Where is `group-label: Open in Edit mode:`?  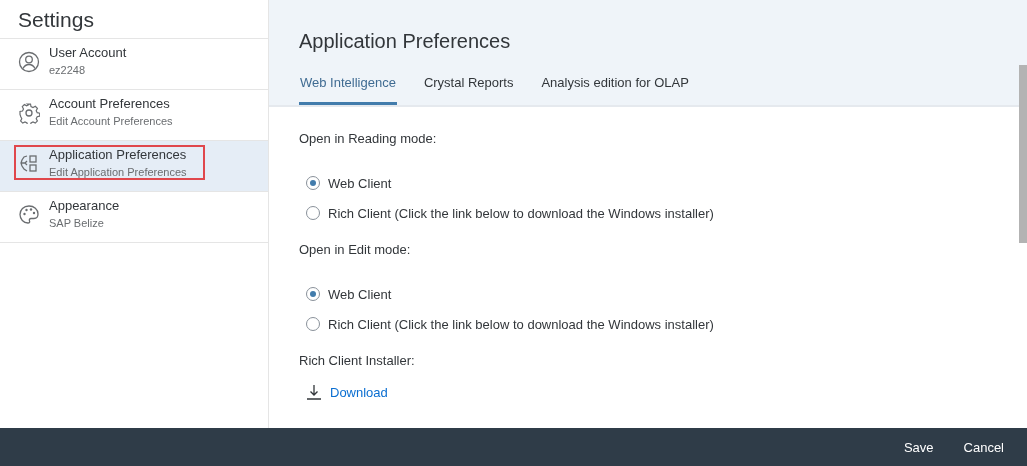 group-label: Open in Edit mode: is located at coordinates (355, 249).